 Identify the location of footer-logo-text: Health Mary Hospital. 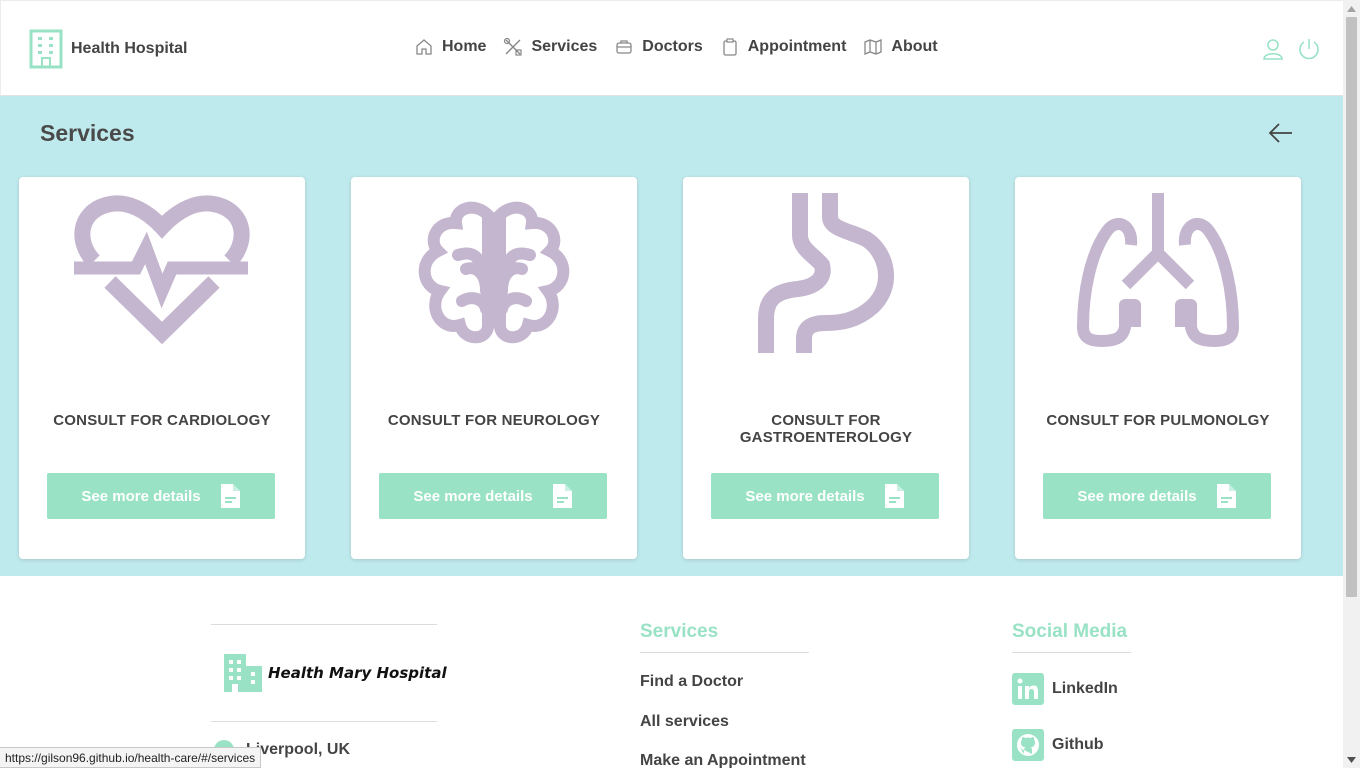
(357, 673).